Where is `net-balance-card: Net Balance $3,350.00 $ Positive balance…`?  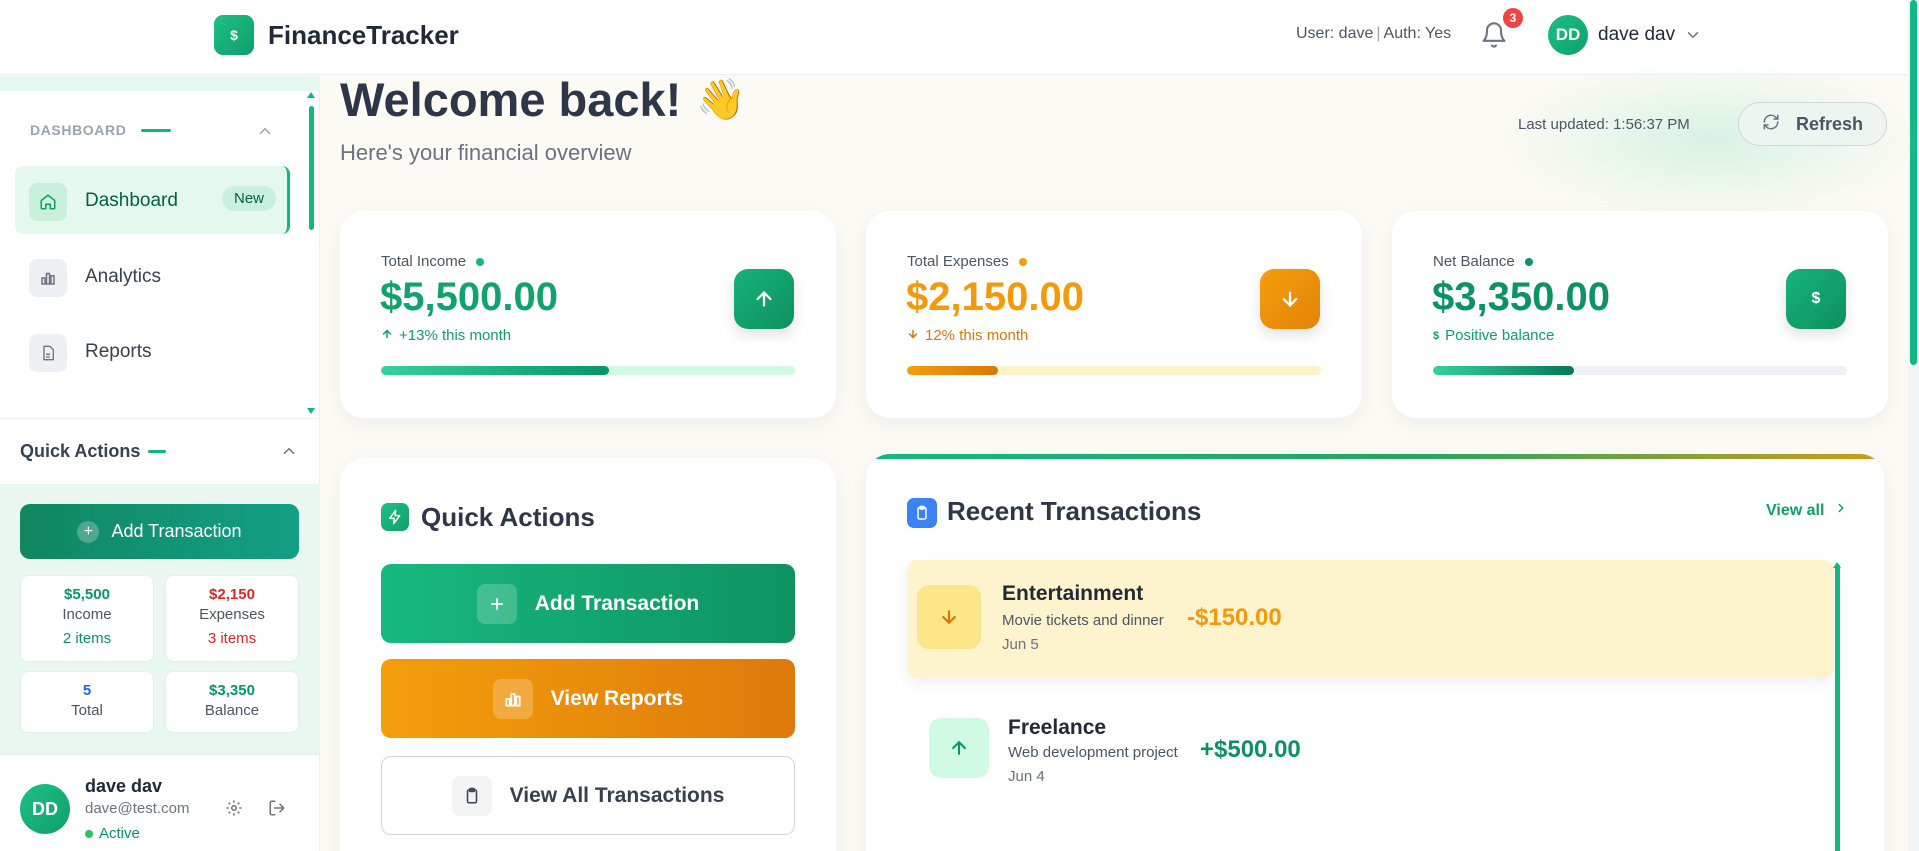 net-balance-card: Net Balance $3,350.00 $ Positive balance… is located at coordinates (1640, 314).